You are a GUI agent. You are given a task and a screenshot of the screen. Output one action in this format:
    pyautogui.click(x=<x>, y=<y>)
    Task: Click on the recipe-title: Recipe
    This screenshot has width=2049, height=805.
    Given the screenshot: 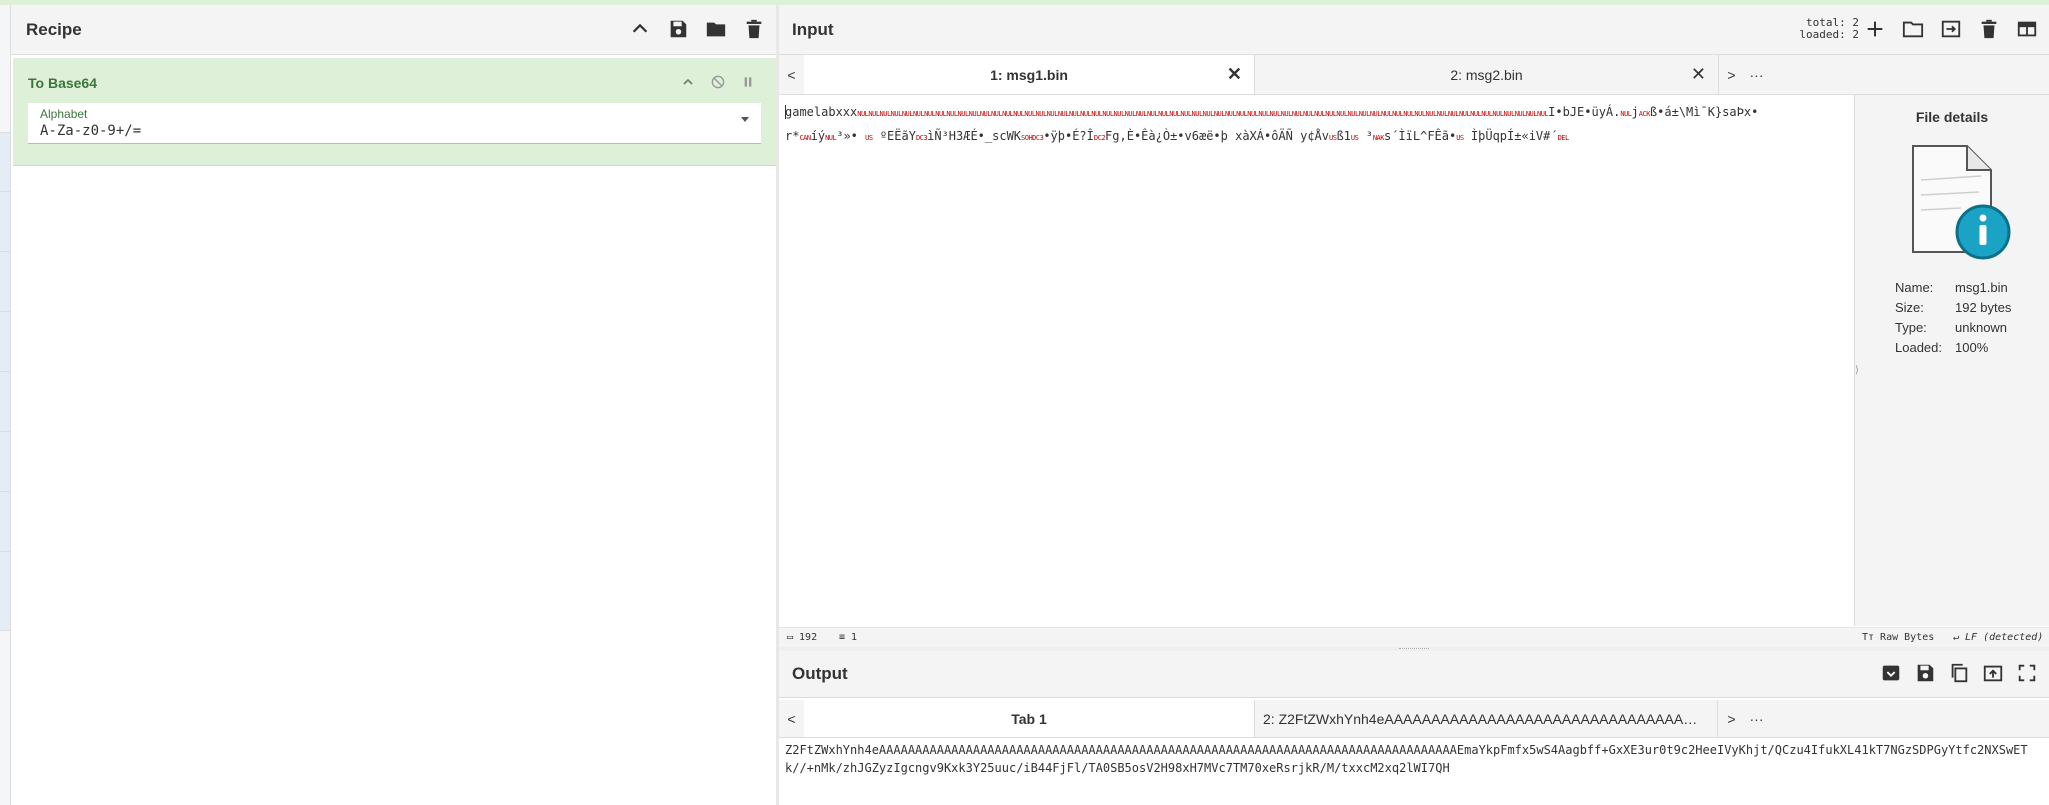 What is the action you would take?
    pyautogui.click(x=54, y=29)
    